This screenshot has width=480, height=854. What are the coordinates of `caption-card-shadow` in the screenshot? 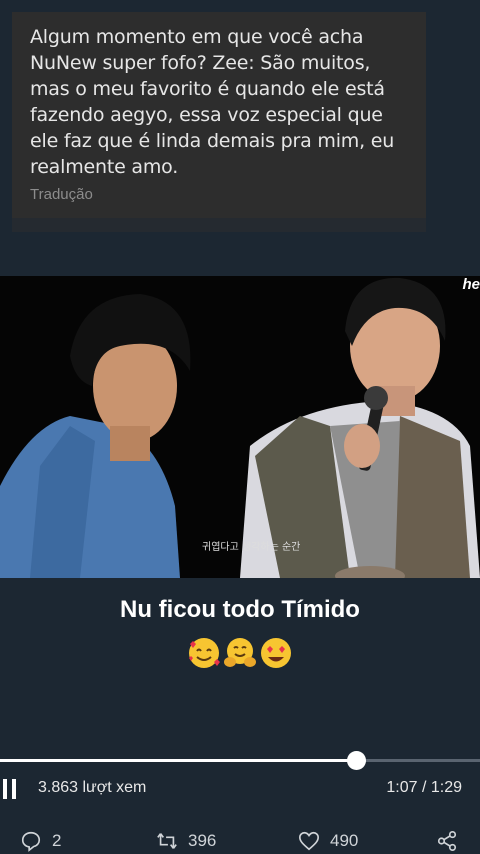 It's located at (219, 225).